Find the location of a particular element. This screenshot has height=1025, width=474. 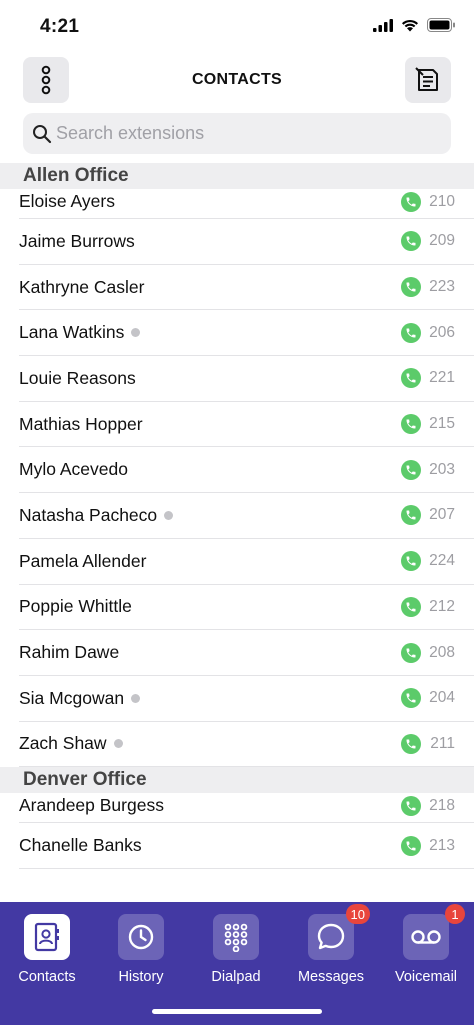

contact-name: Pamela Allender is located at coordinates (83, 560).